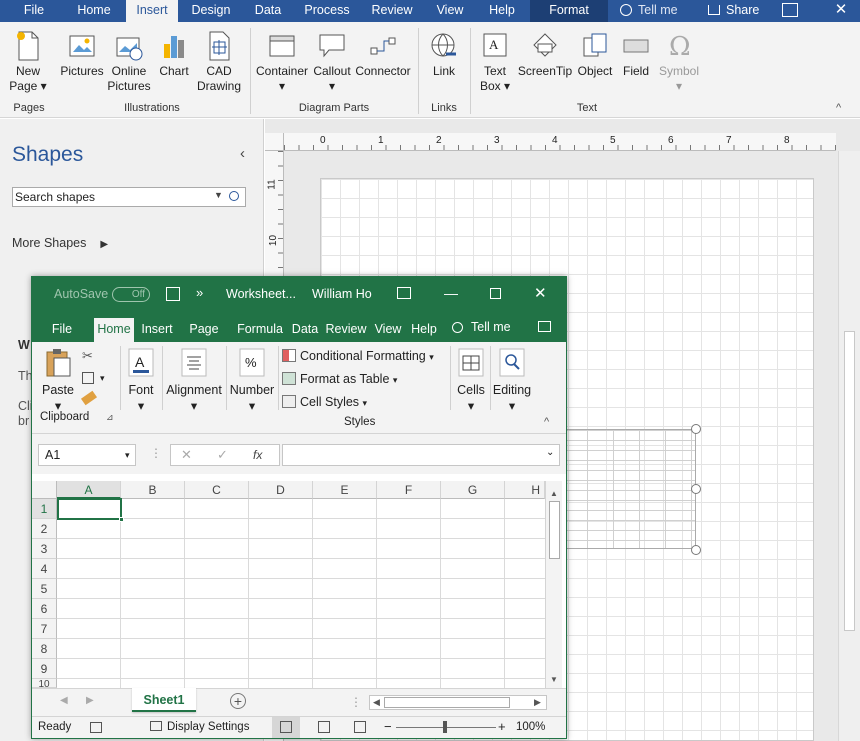  What do you see at coordinates (199, 727) in the screenshot?
I see `display-settings-button: Display Settings` at bounding box center [199, 727].